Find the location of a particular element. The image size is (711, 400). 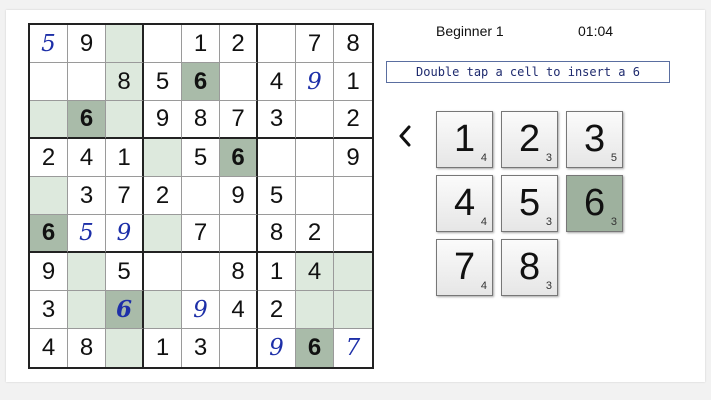

grid-cell-r6c5: 7 is located at coordinates (201, 234).